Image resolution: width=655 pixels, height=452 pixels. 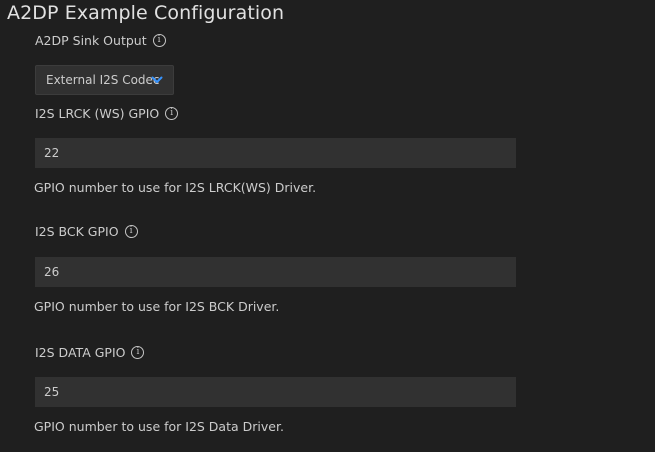 I want to click on data-description: GPIO number to use for I2S Data Driver., so click(x=159, y=426).